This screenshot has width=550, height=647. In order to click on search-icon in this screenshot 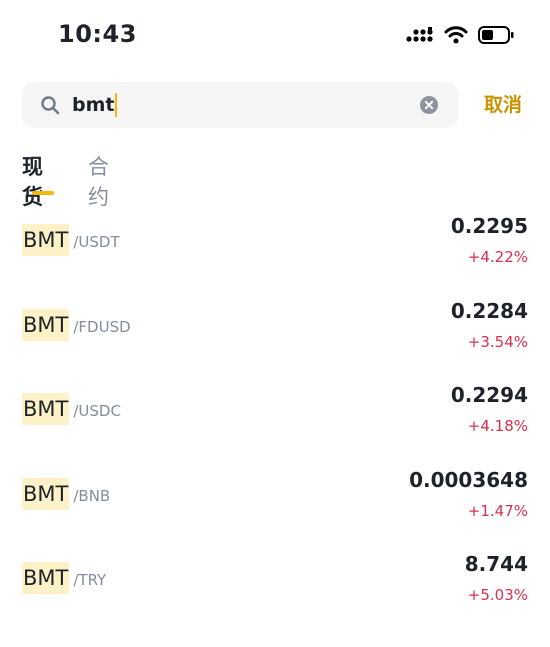, I will do `click(50, 105)`.